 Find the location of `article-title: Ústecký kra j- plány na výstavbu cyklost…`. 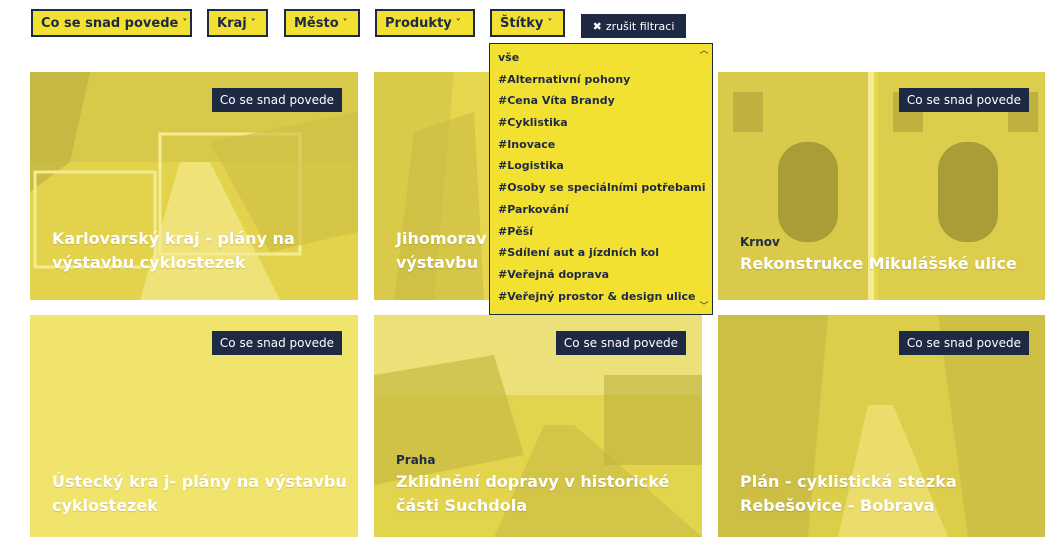

article-title: Ústecký kra j- plány na výstavbu cyklost… is located at coordinates (200, 494).